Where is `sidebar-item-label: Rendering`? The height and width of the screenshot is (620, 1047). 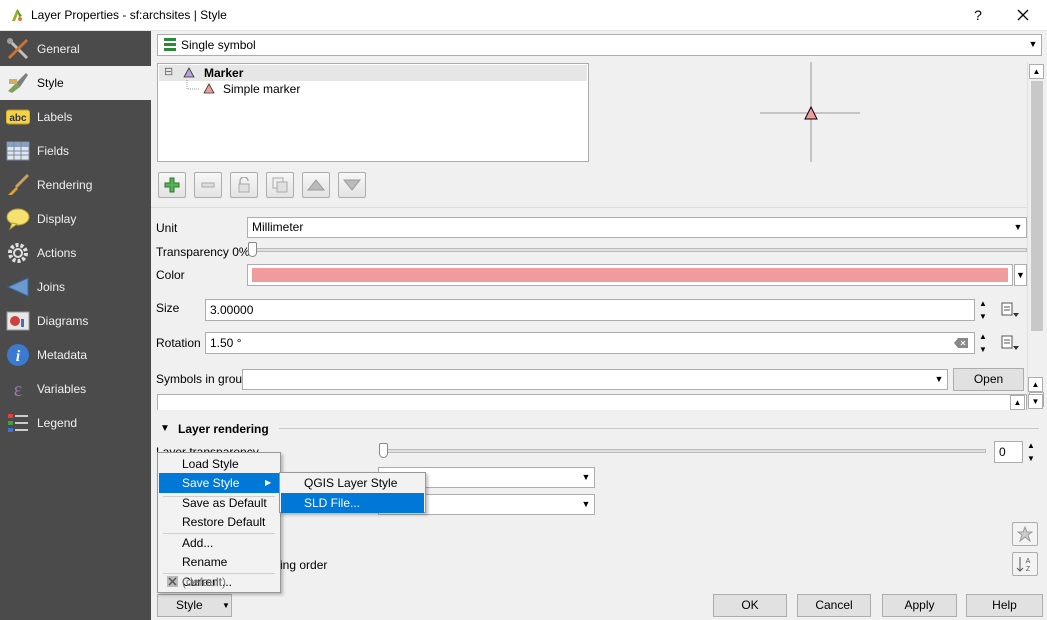
sidebar-item-label: Rendering is located at coordinates (65, 185).